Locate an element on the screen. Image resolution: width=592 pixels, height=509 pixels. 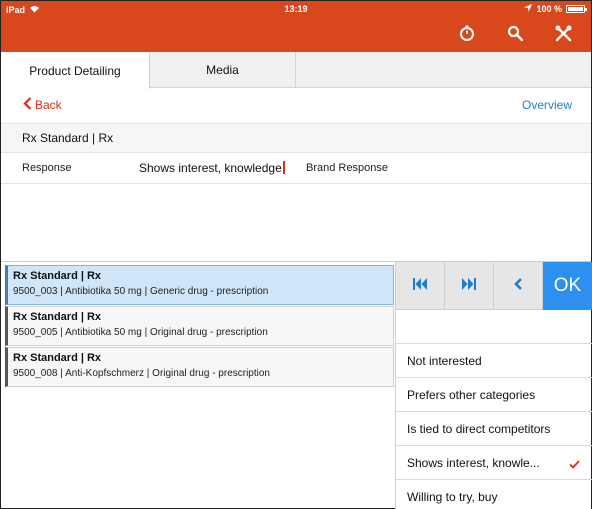
tab-product-detailing: Product Detailing is located at coordinates (75, 70).